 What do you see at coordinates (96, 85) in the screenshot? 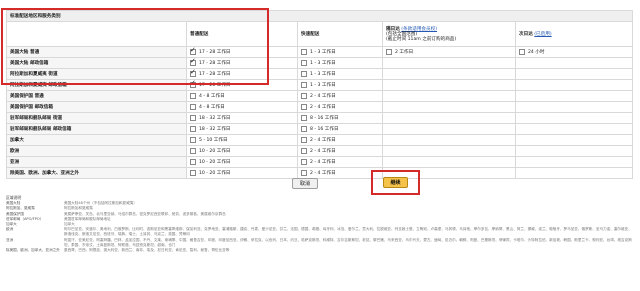
I see `region-name: 阿拉斯加和夏威夷 邮政信箱` at bounding box center [96, 85].